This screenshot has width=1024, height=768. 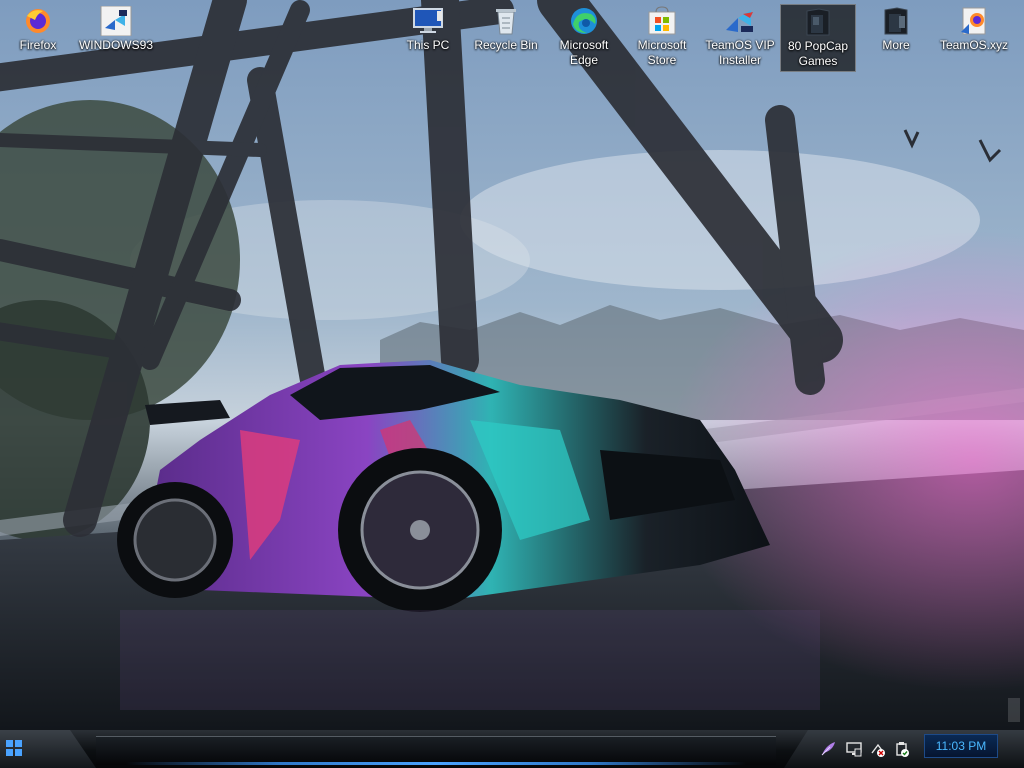 What do you see at coordinates (14, 748) in the screenshot?
I see `windows-start-icon` at bounding box center [14, 748].